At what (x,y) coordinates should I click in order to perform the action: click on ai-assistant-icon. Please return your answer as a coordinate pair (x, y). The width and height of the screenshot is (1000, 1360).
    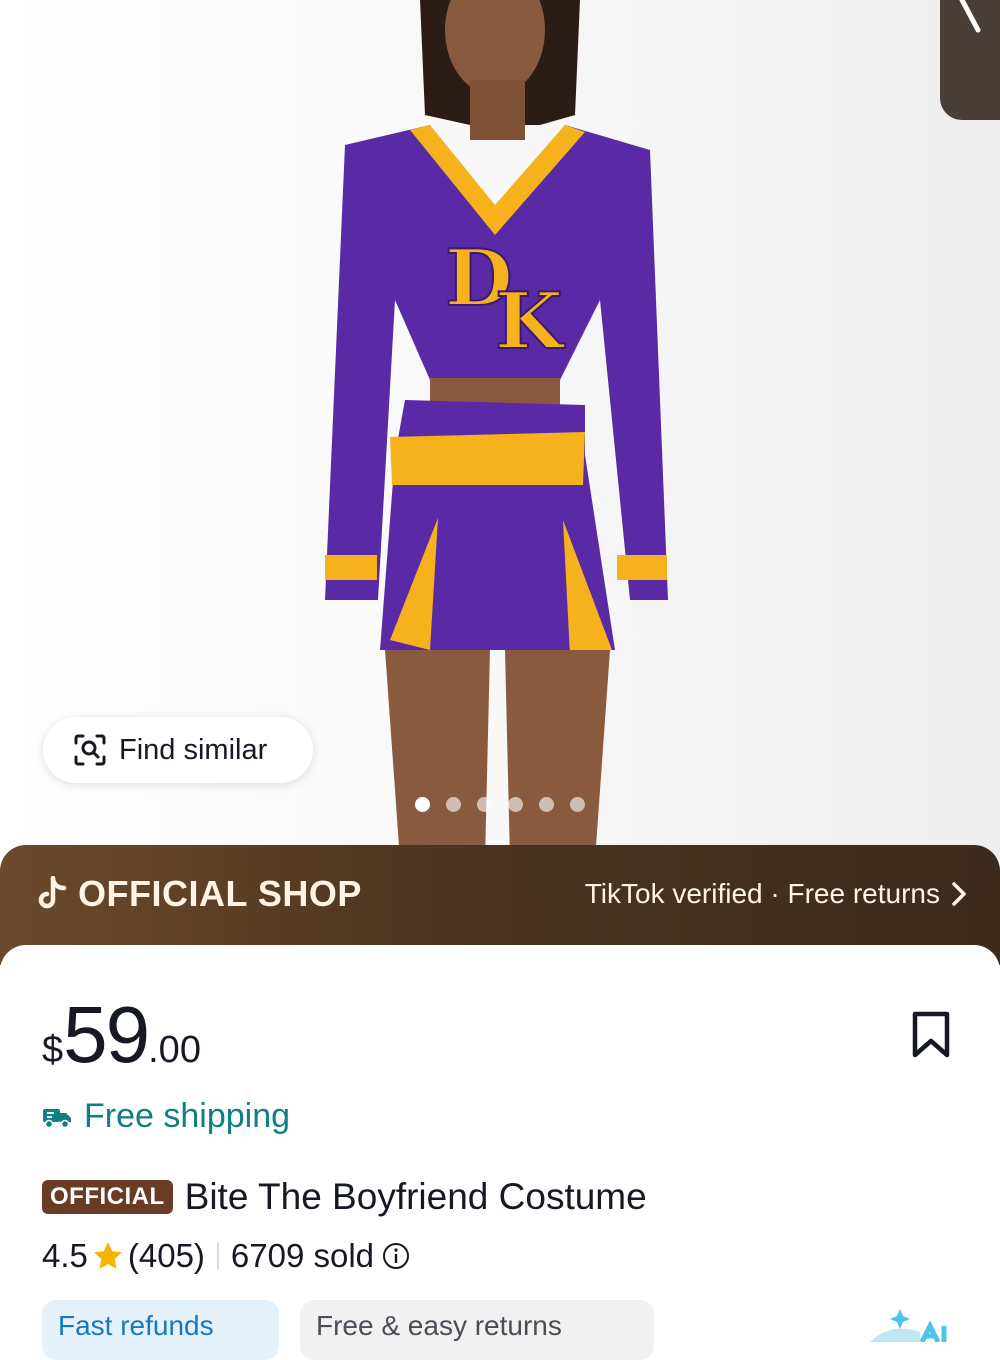
    Looking at the image, I should click on (910, 1322).